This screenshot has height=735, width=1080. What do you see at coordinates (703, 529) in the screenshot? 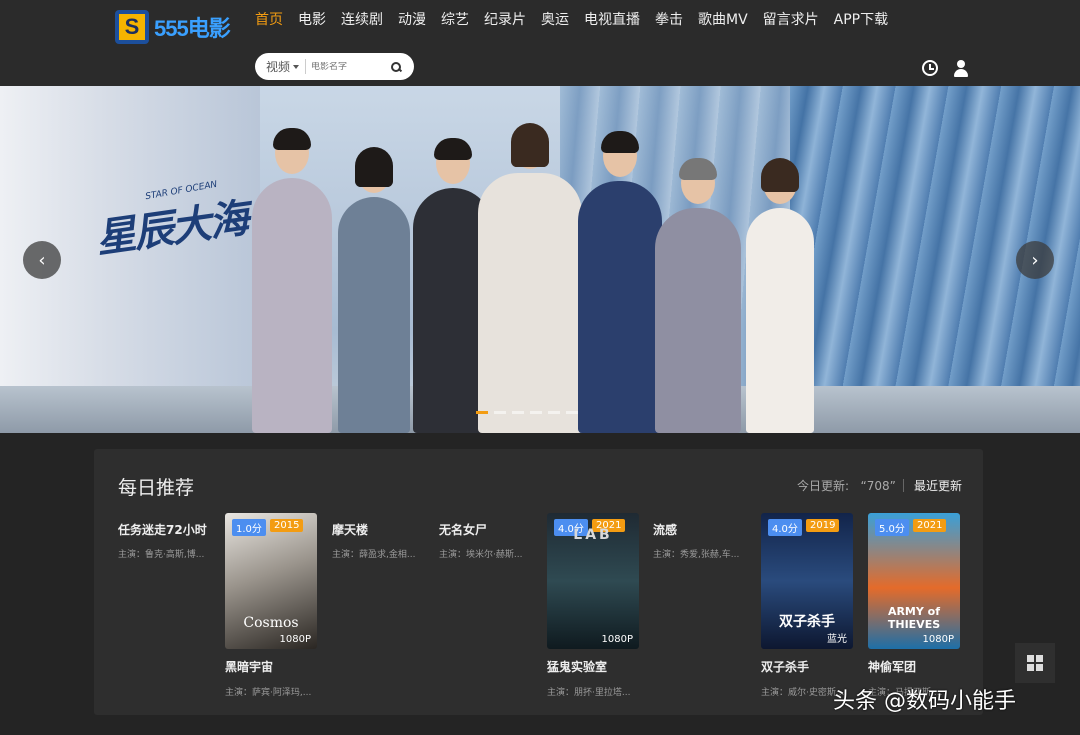
I see `movie-title: 流感` at bounding box center [703, 529].